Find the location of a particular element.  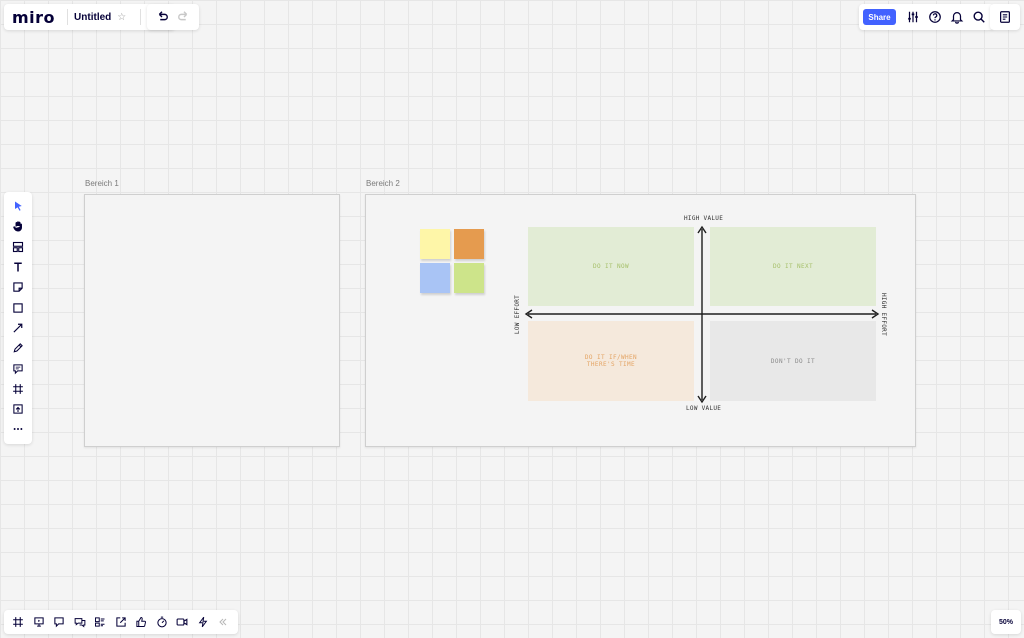

left-toolbar is located at coordinates (18, 318).